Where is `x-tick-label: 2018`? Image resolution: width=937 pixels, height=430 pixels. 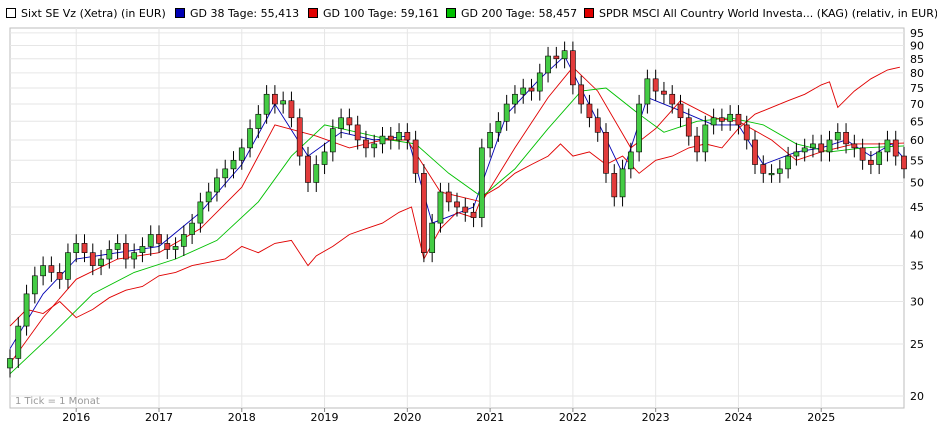 x-tick-label: 2018 is located at coordinates (242, 417).